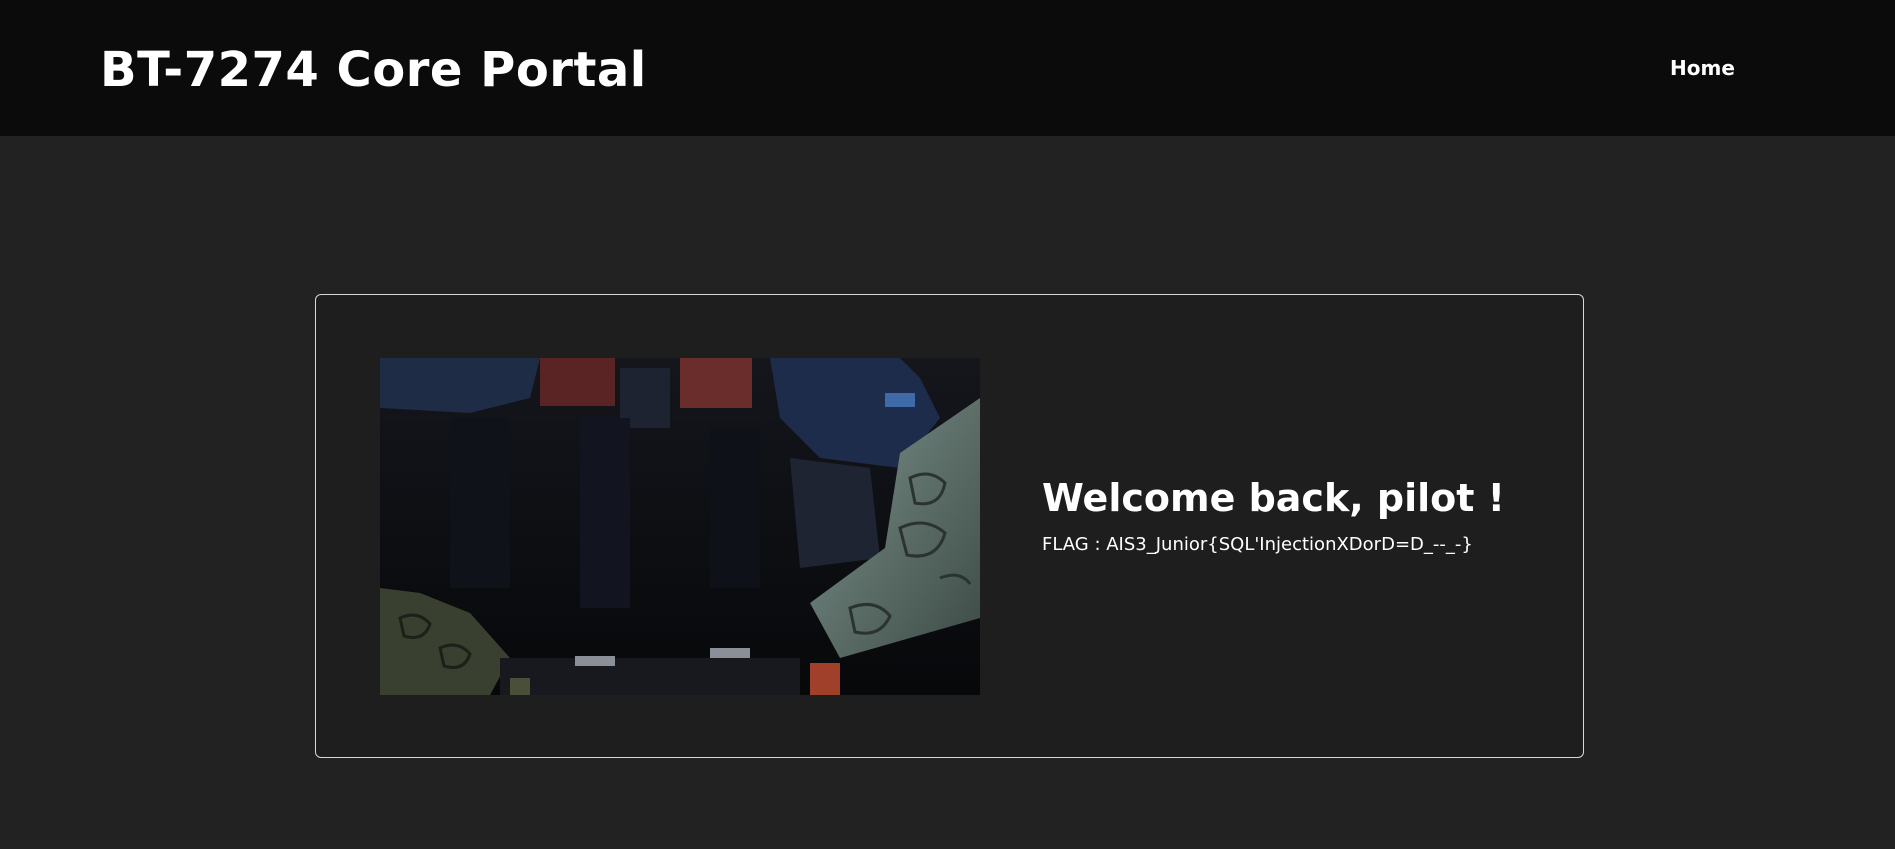  I want to click on site-title: BT-7274 Core Portal, so click(373, 70).